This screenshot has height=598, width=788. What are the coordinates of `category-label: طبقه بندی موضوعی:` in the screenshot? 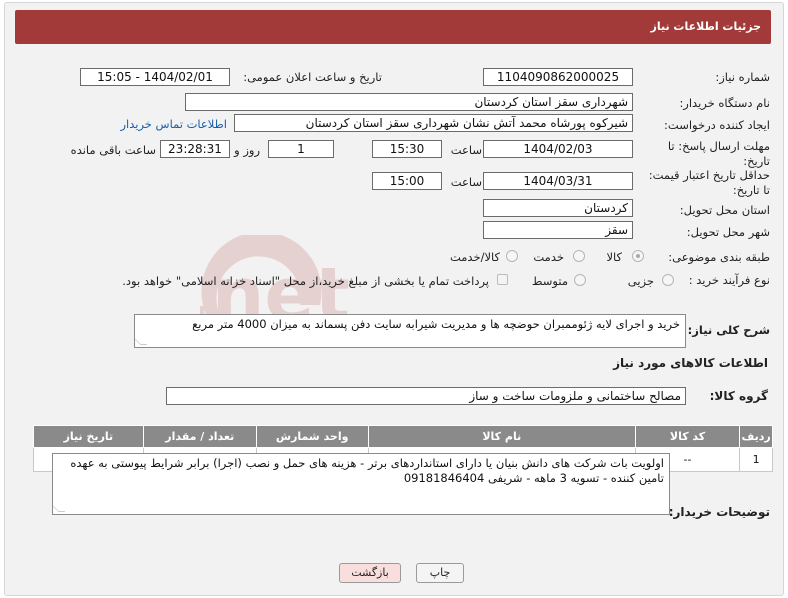 It's located at (719, 257).